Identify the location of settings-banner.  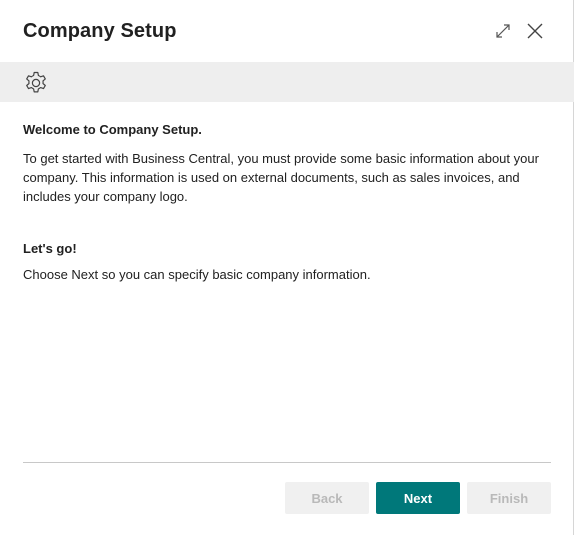
(287, 82).